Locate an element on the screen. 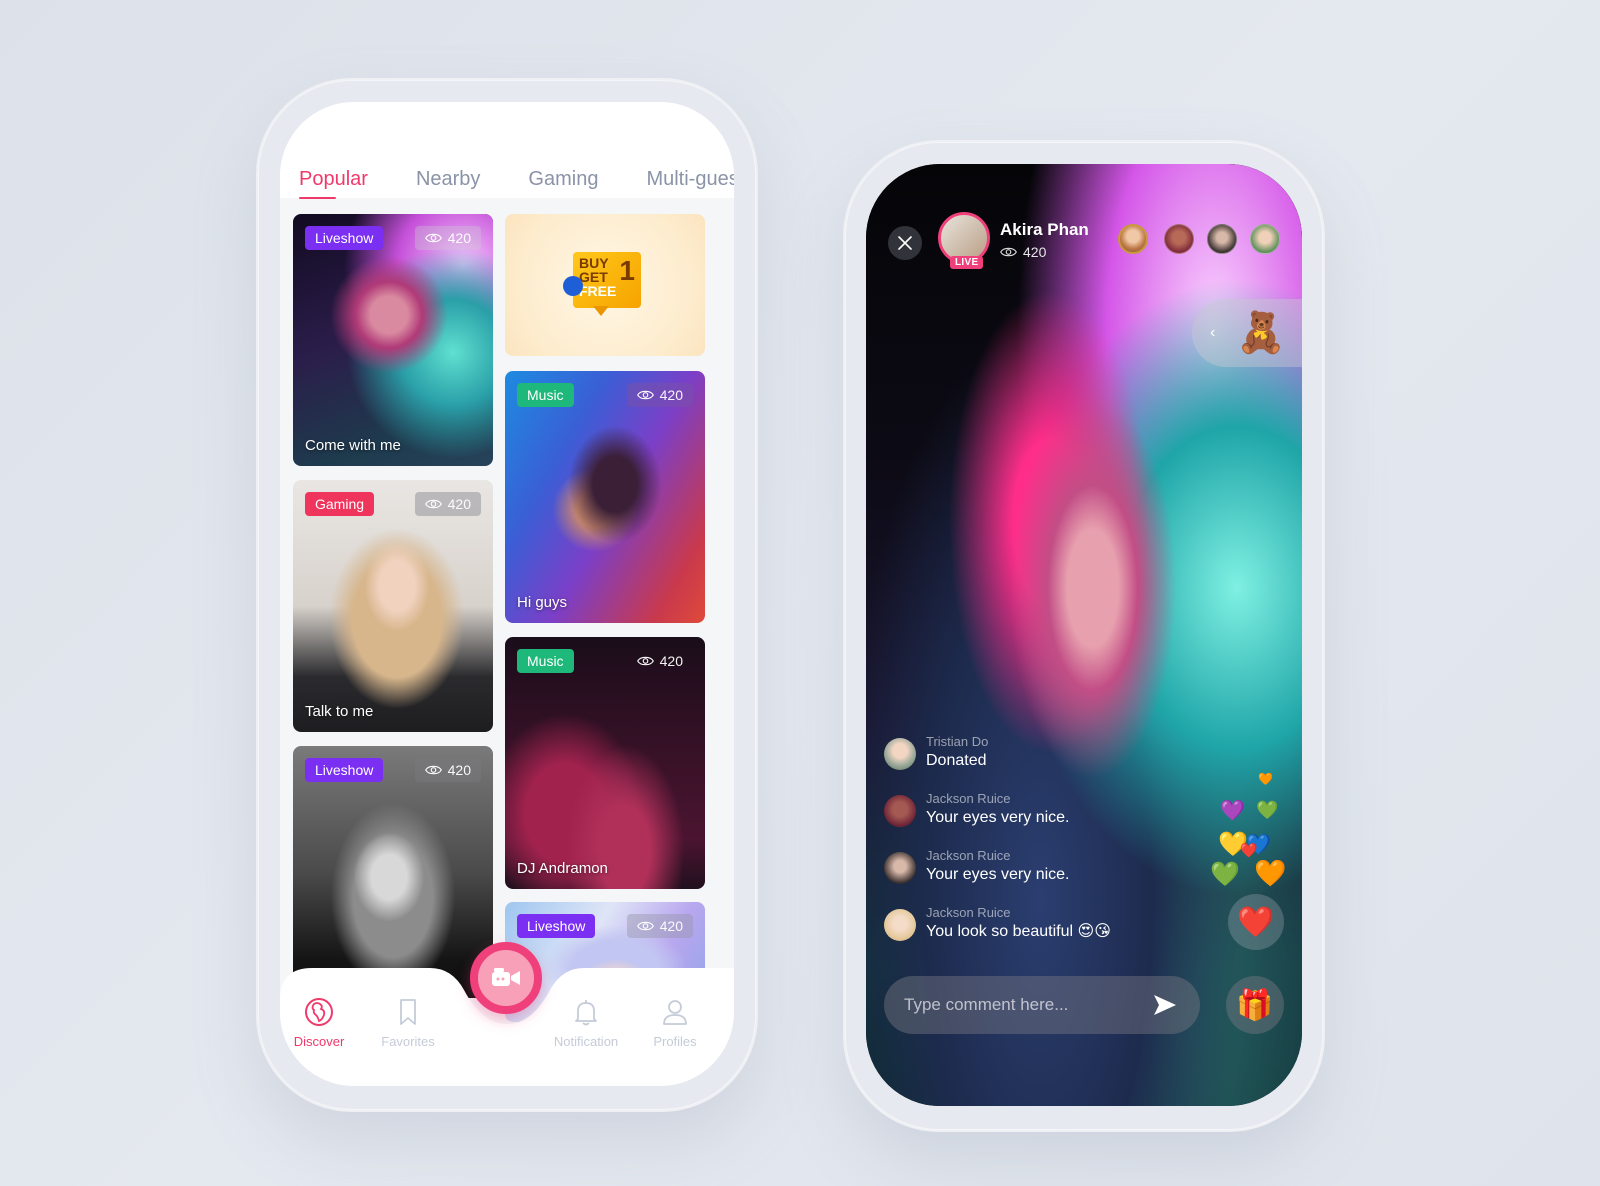 The width and height of the screenshot is (1600, 1186). promo-banner: BUY GET FREE 1 is located at coordinates (607, 284).